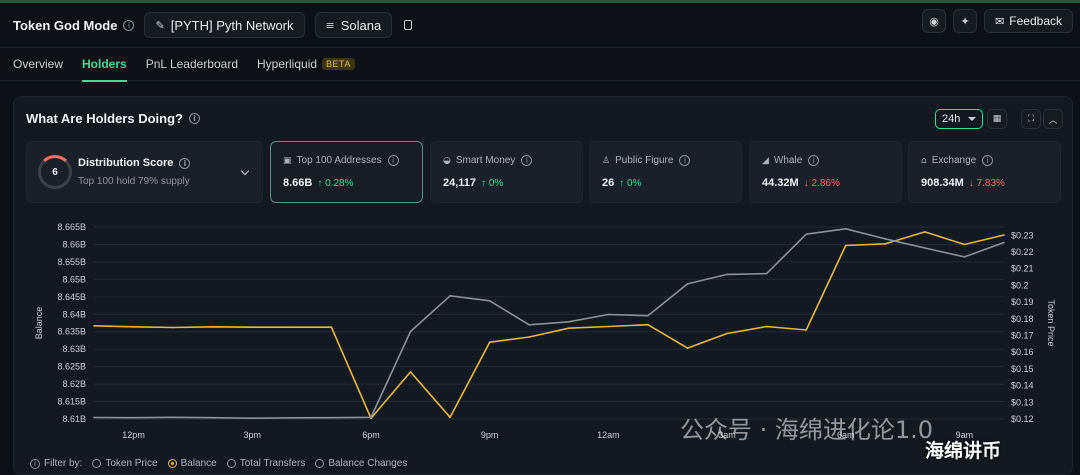 Image resolution: width=1080 pixels, height=475 pixels. Describe the element at coordinates (408, 25) in the screenshot. I see `copy-icon` at that location.